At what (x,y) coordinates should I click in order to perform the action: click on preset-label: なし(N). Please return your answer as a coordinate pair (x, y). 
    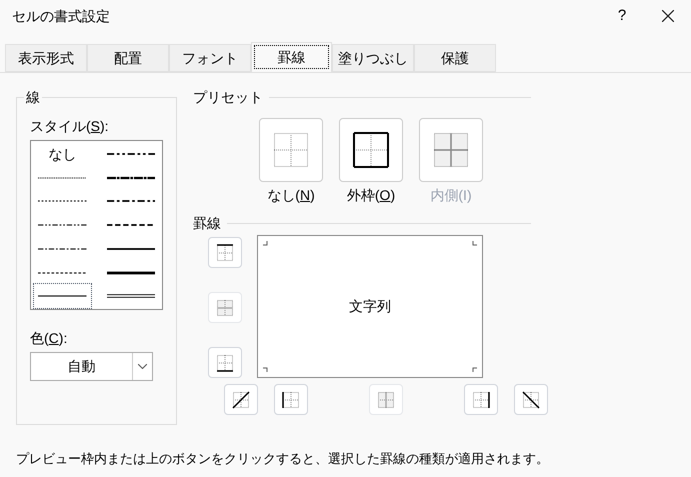
    Looking at the image, I should click on (291, 195).